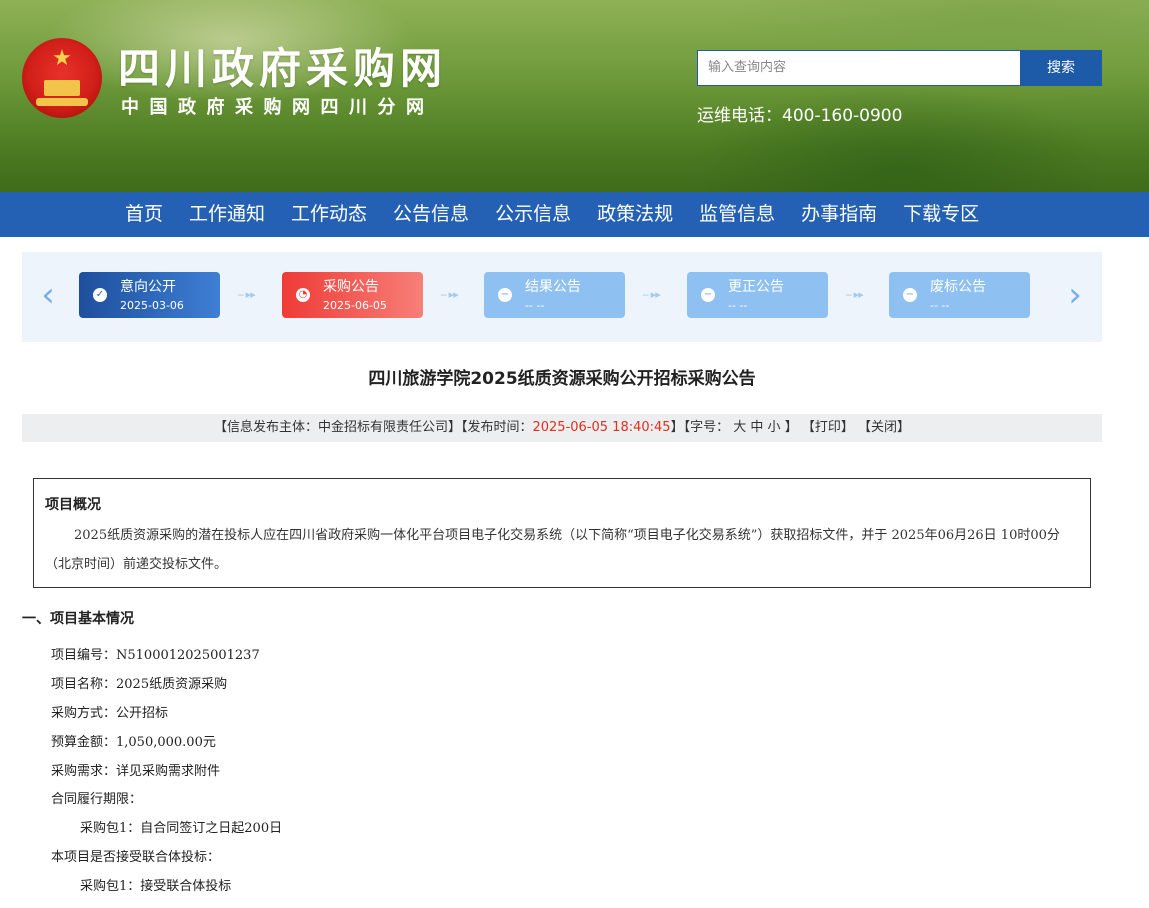  Describe the element at coordinates (700, 427) in the screenshot. I see `font-size-label: 】【字号：` at that location.